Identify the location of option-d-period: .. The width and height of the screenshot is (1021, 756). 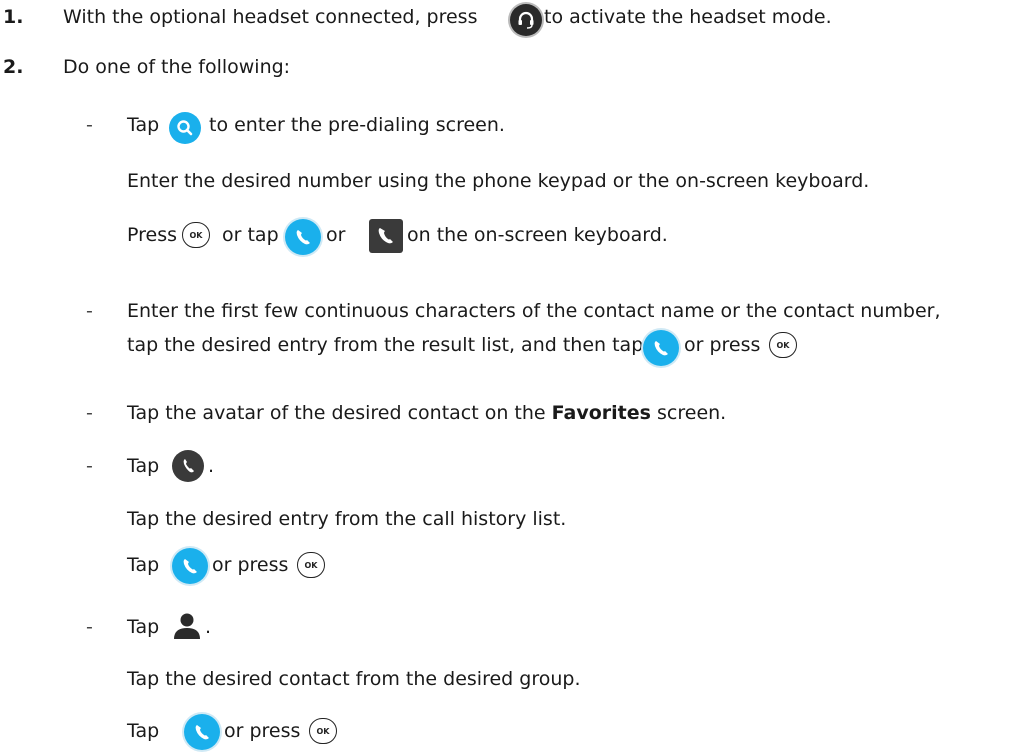
(211, 466).